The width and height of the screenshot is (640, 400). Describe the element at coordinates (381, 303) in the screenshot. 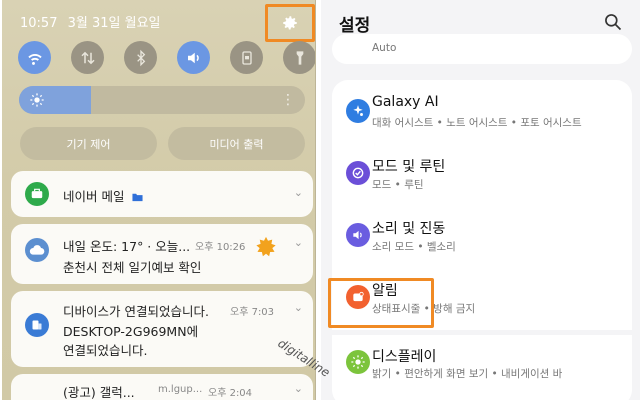

I see `highlight-box` at that location.